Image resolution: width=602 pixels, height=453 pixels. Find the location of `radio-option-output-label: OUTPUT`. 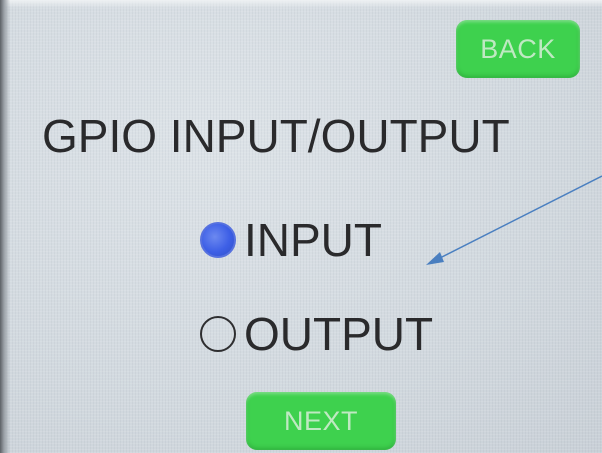

radio-option-output-label: OUTPUT is located at coordinates (339, 334).